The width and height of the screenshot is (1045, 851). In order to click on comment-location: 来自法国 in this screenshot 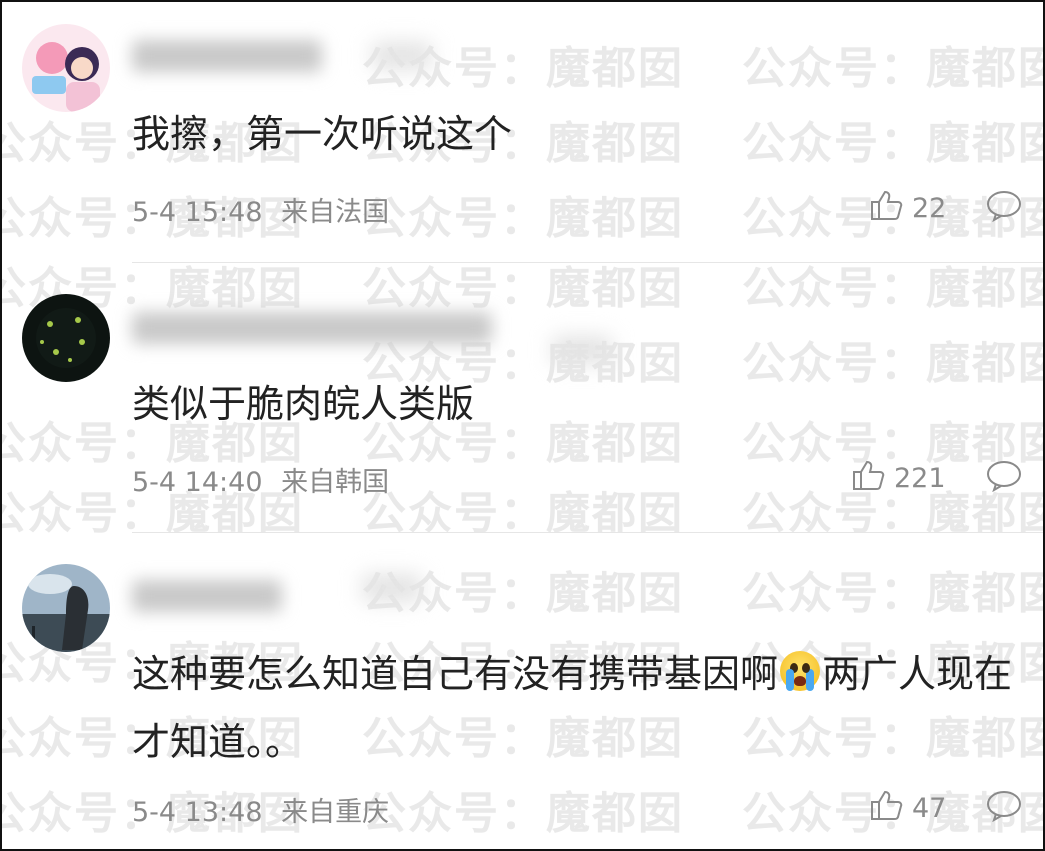, I will do `click(335, 212)`.